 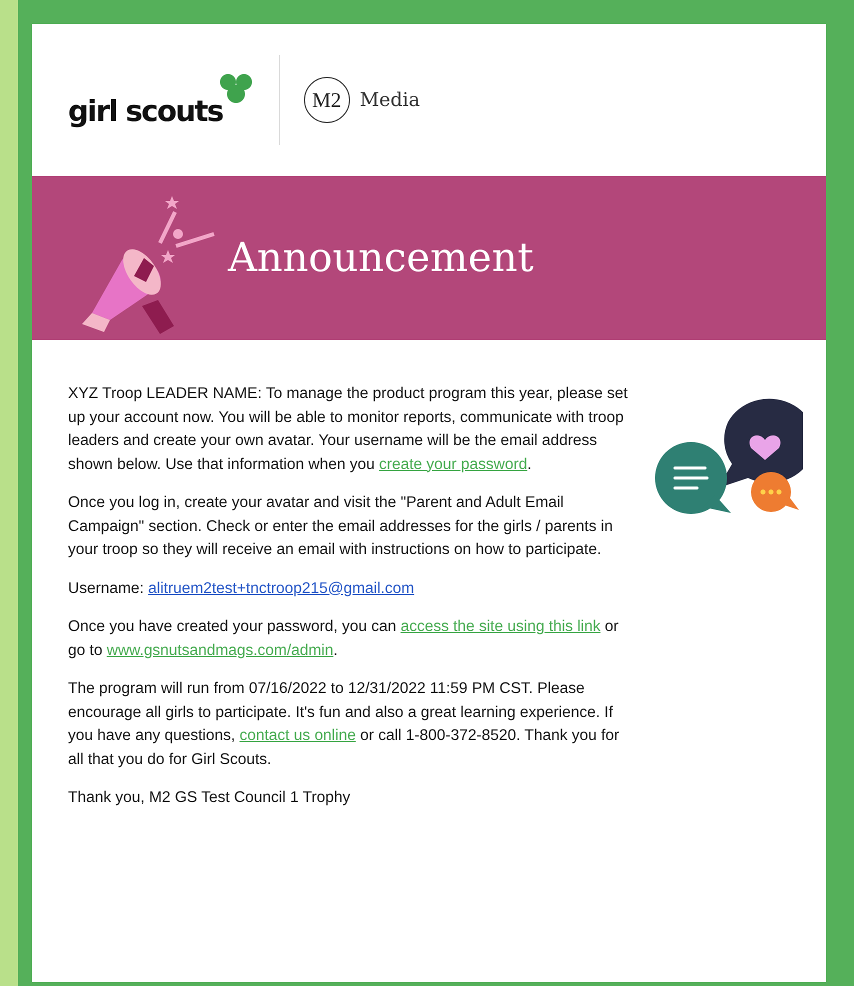 I want to click on text-link: create your password, so click(x=453, y=464).